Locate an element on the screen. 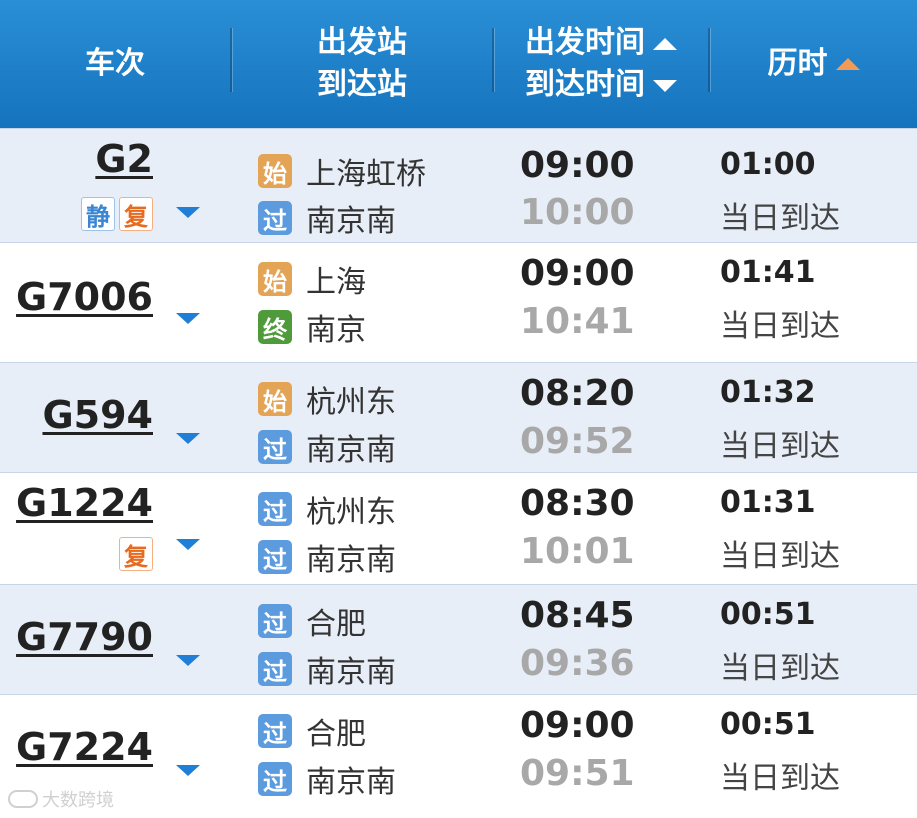 The height and width of the screenshot is (818, 917). table-row: G594 始 杭州东 过 南京南 08:20 09:52 01:32 当日到达 is located at coordinates (458, 417).